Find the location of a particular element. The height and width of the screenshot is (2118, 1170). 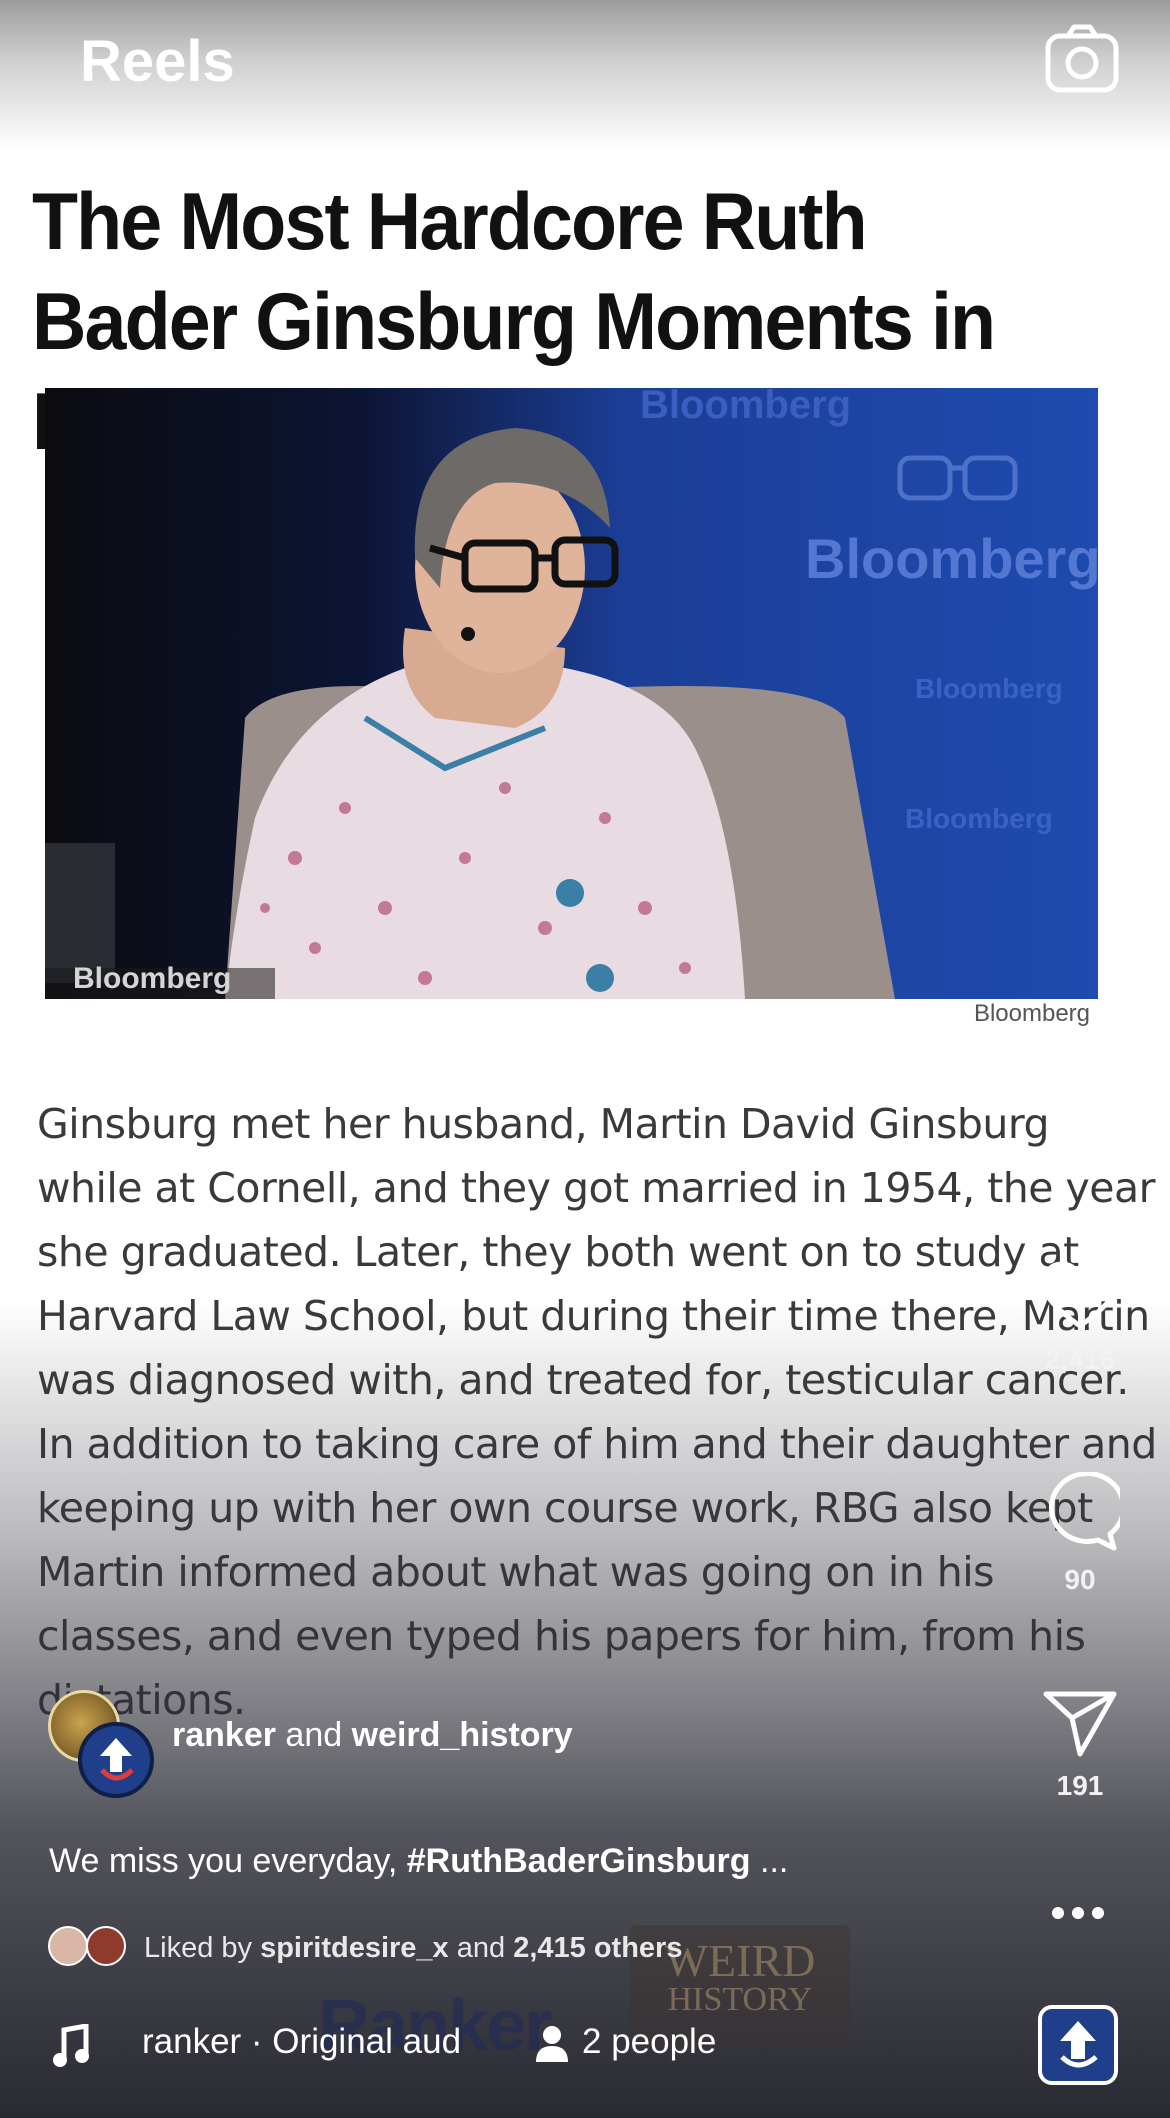

photo-watermark: Bloomberg is located at coordinates (152, 978).